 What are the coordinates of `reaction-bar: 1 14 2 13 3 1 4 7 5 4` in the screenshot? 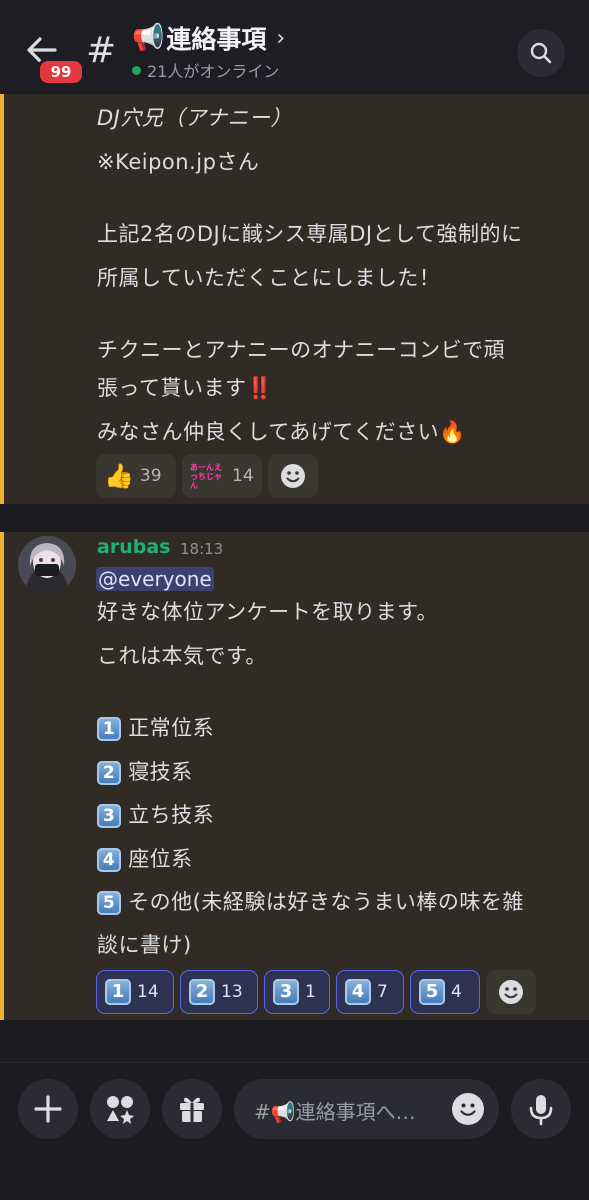 It's located at (316, 992).